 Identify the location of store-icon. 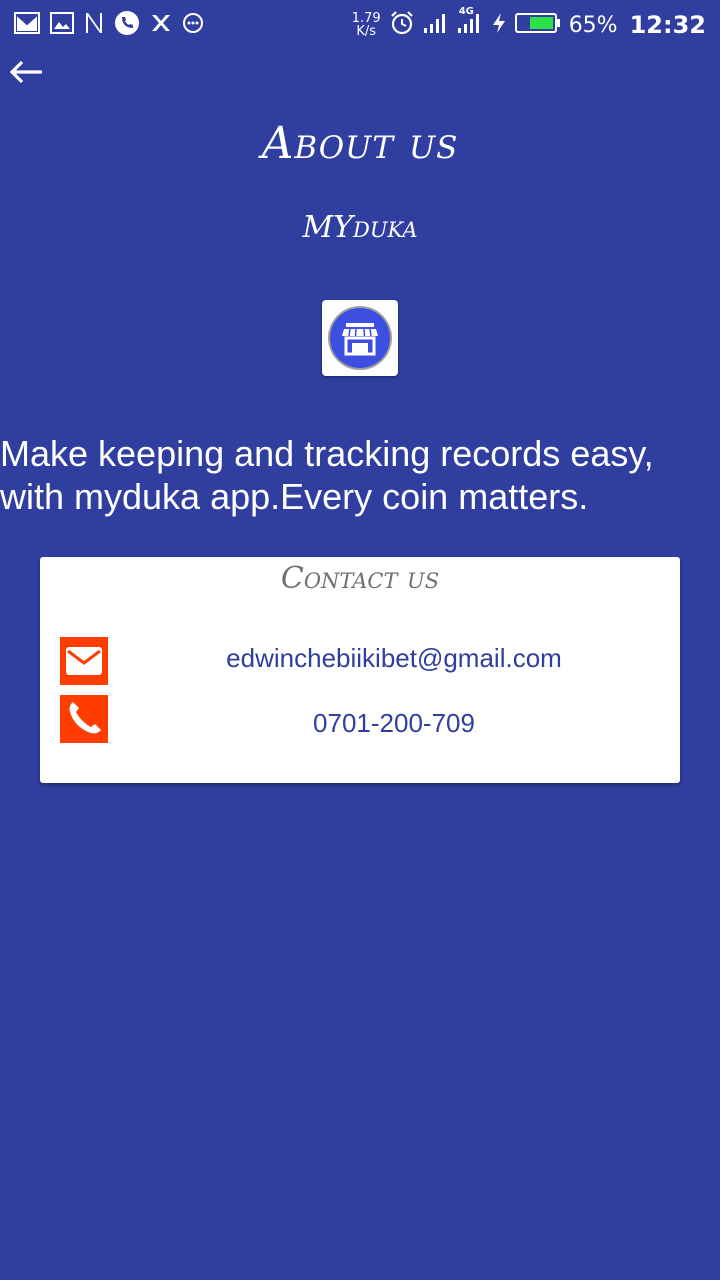
(360, 338).